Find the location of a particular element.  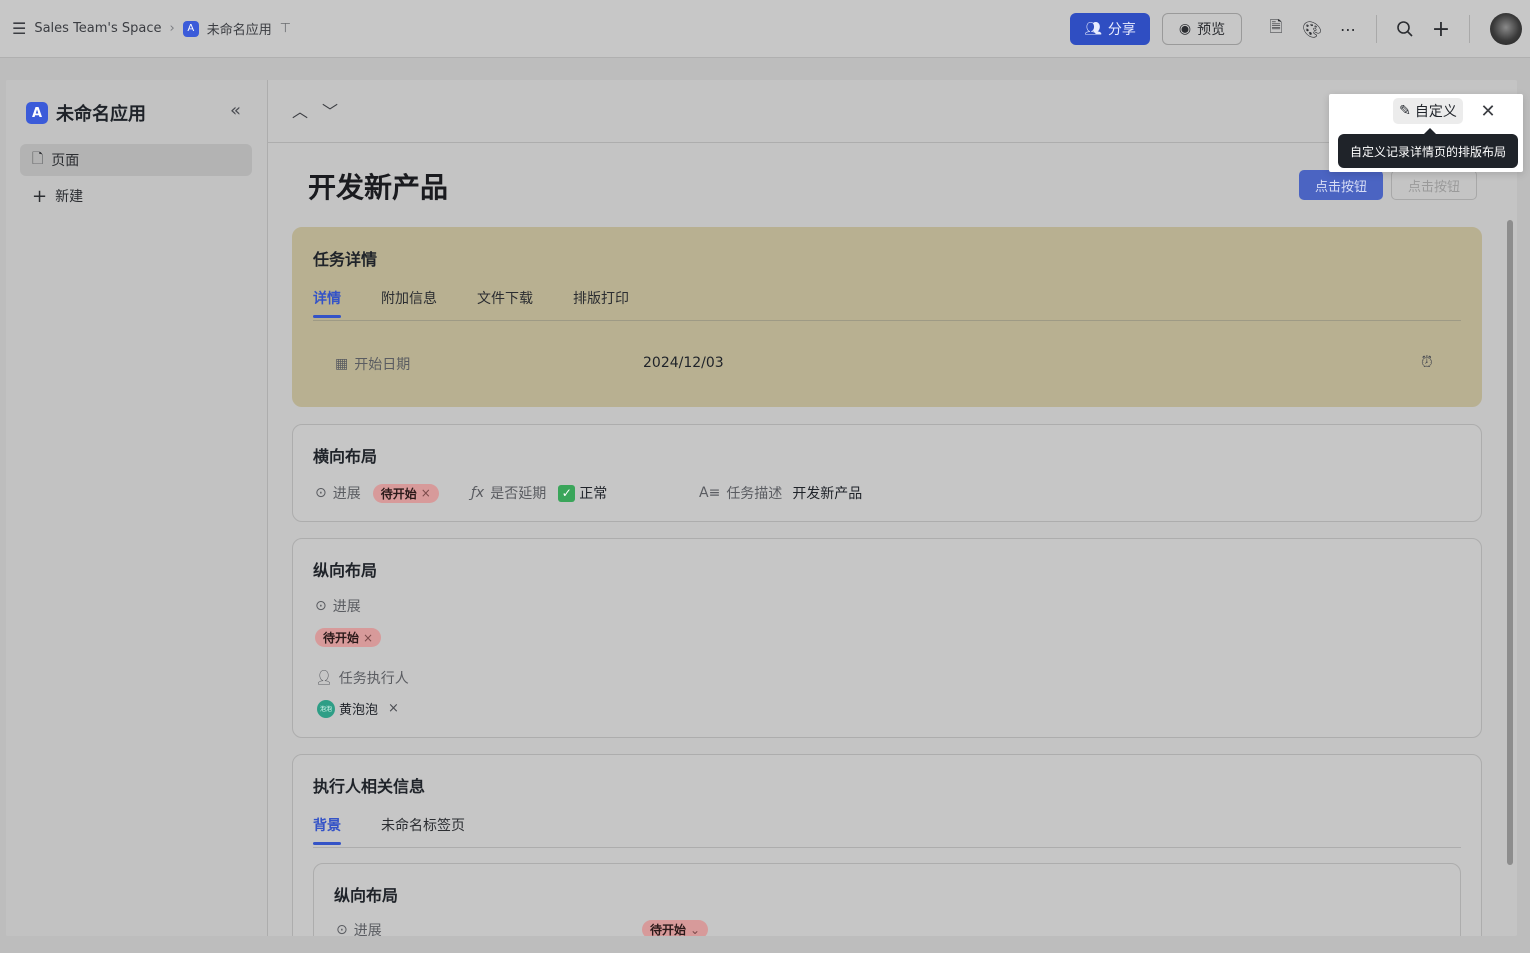

search-icon is located at coordinates (1405, 29).